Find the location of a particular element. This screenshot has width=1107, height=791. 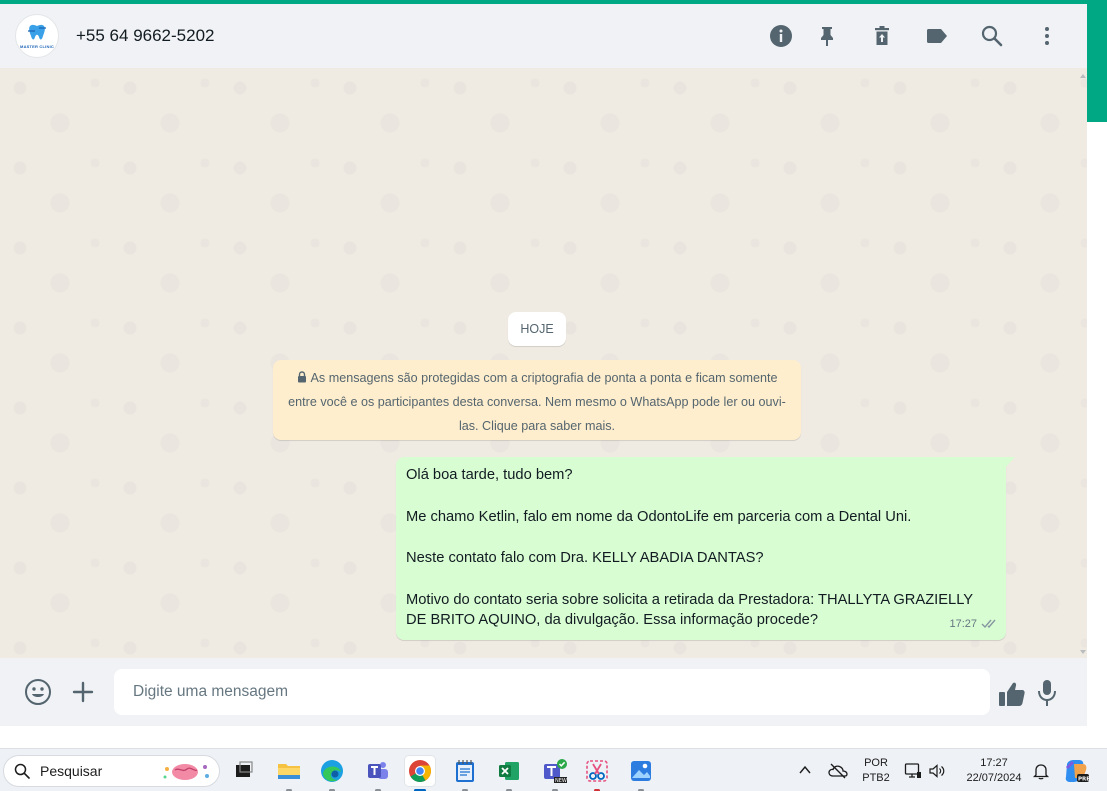

microphone-icon is located at coordinates (1047, 693).